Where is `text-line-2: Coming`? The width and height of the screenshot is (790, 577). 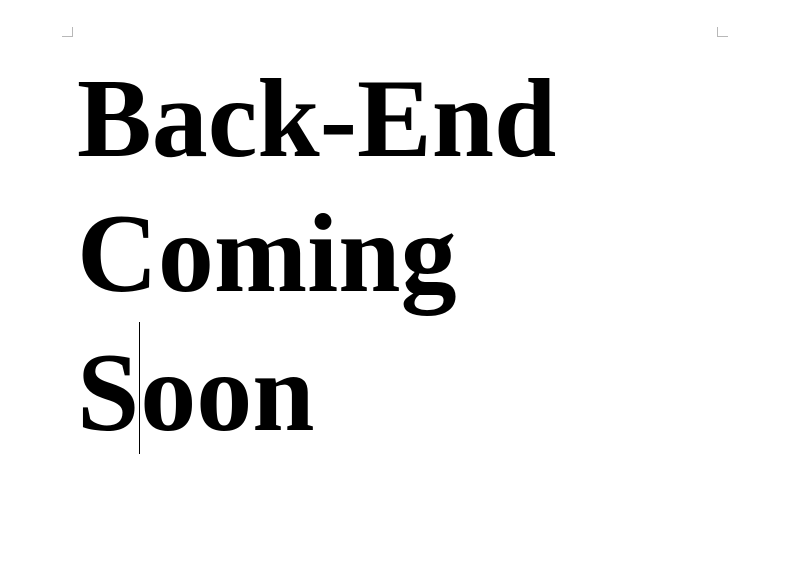
text-line-2: Coming is located at coordinates (316, 254).